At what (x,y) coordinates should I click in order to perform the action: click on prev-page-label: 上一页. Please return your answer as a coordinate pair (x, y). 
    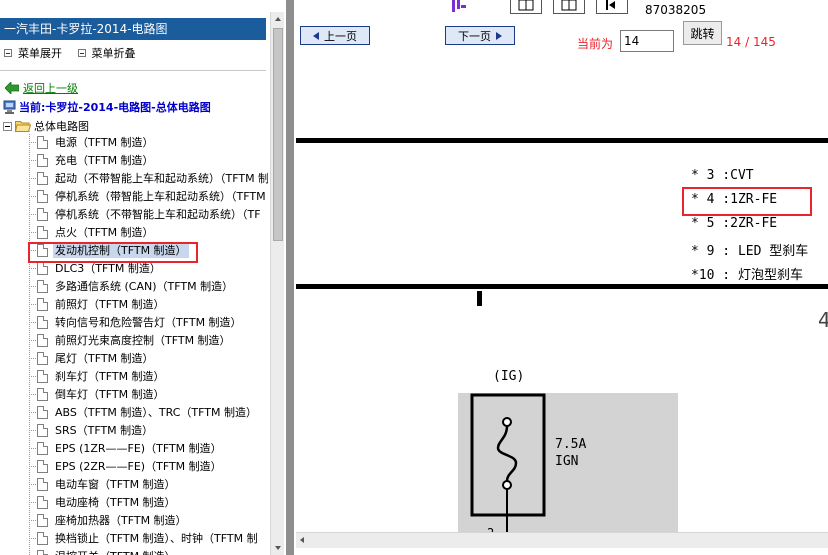
    Looking at the image, I should click on (340, 36).